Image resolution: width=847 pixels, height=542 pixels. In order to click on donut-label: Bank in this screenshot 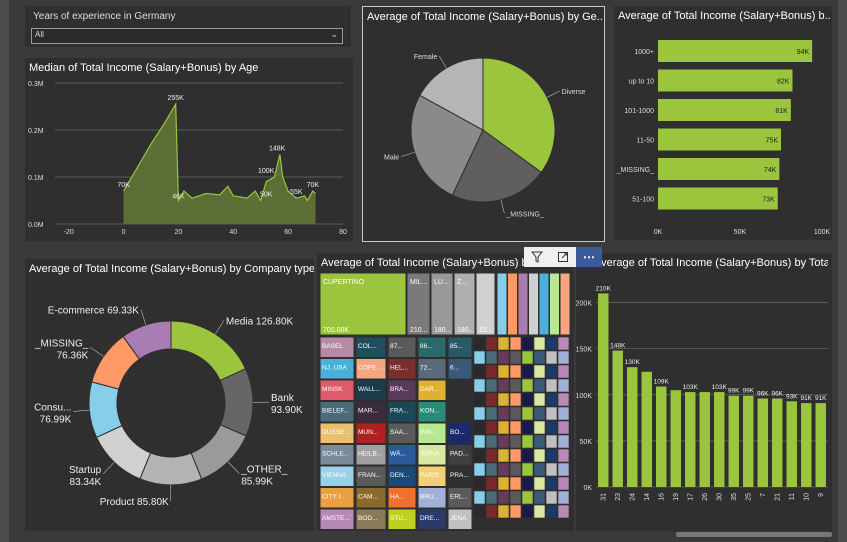, I will do `click(283, 398)`.